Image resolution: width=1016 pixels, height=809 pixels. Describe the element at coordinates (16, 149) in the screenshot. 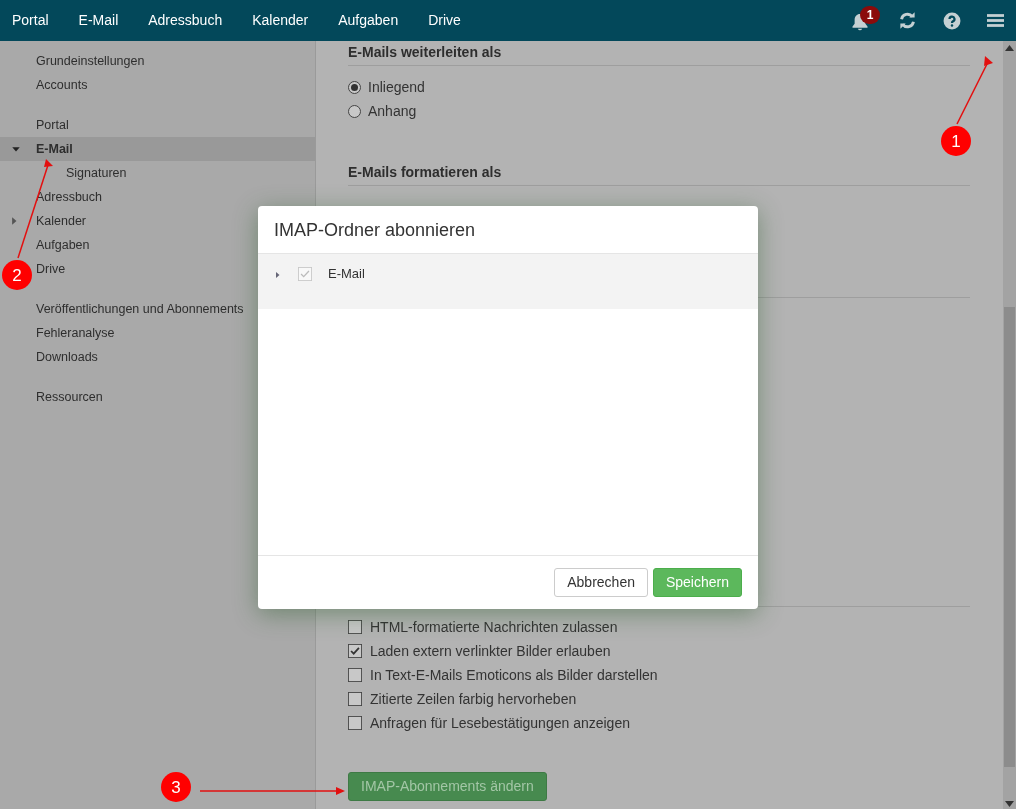

I see `caret-down-icon` at that location.